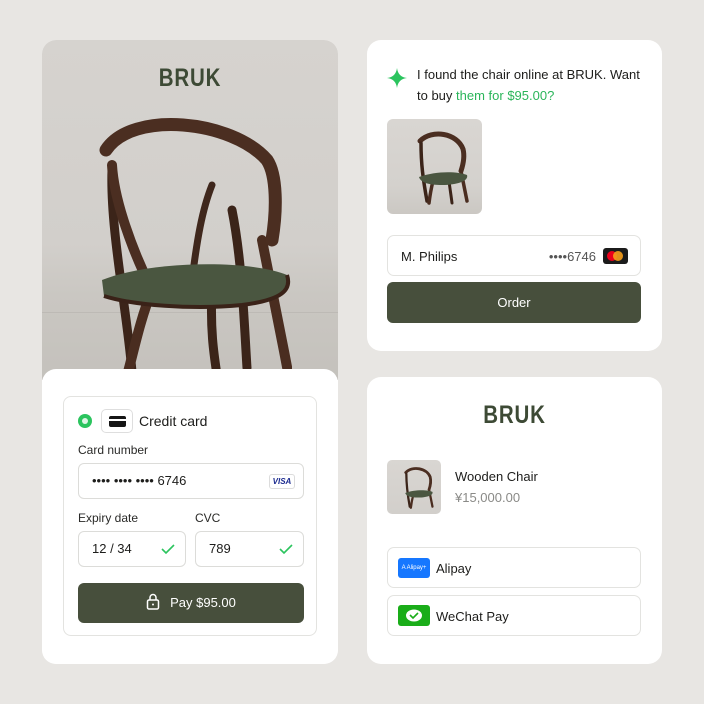 The height and width of the screenshot is (704, 704). Describe the element at coordinates (117, 421) in the screenshot. I see `credit-card-icon` at that location.